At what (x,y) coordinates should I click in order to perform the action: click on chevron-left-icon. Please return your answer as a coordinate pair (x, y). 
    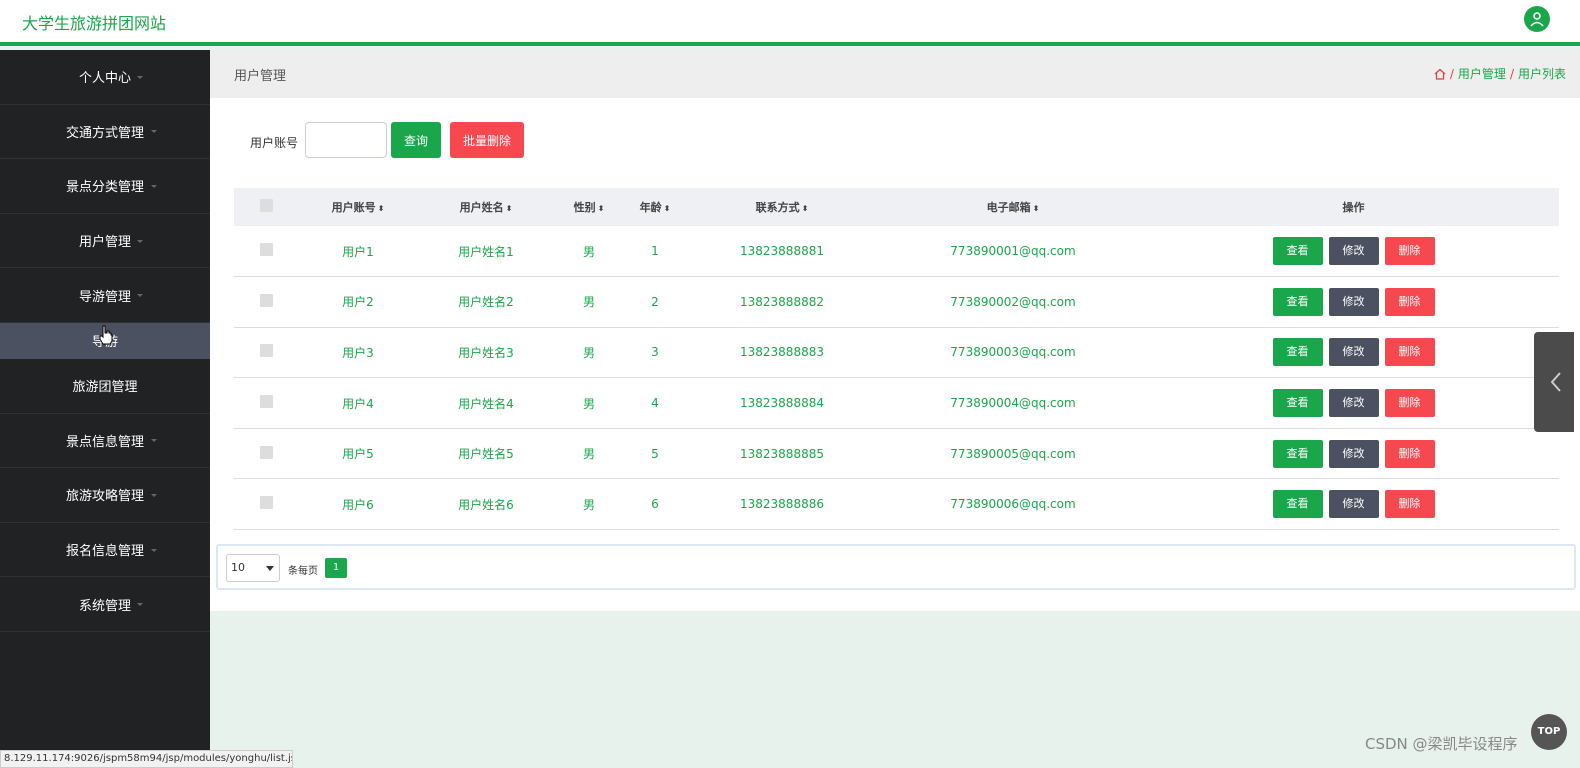
    Looking at the image, I should click on (1556, 382).